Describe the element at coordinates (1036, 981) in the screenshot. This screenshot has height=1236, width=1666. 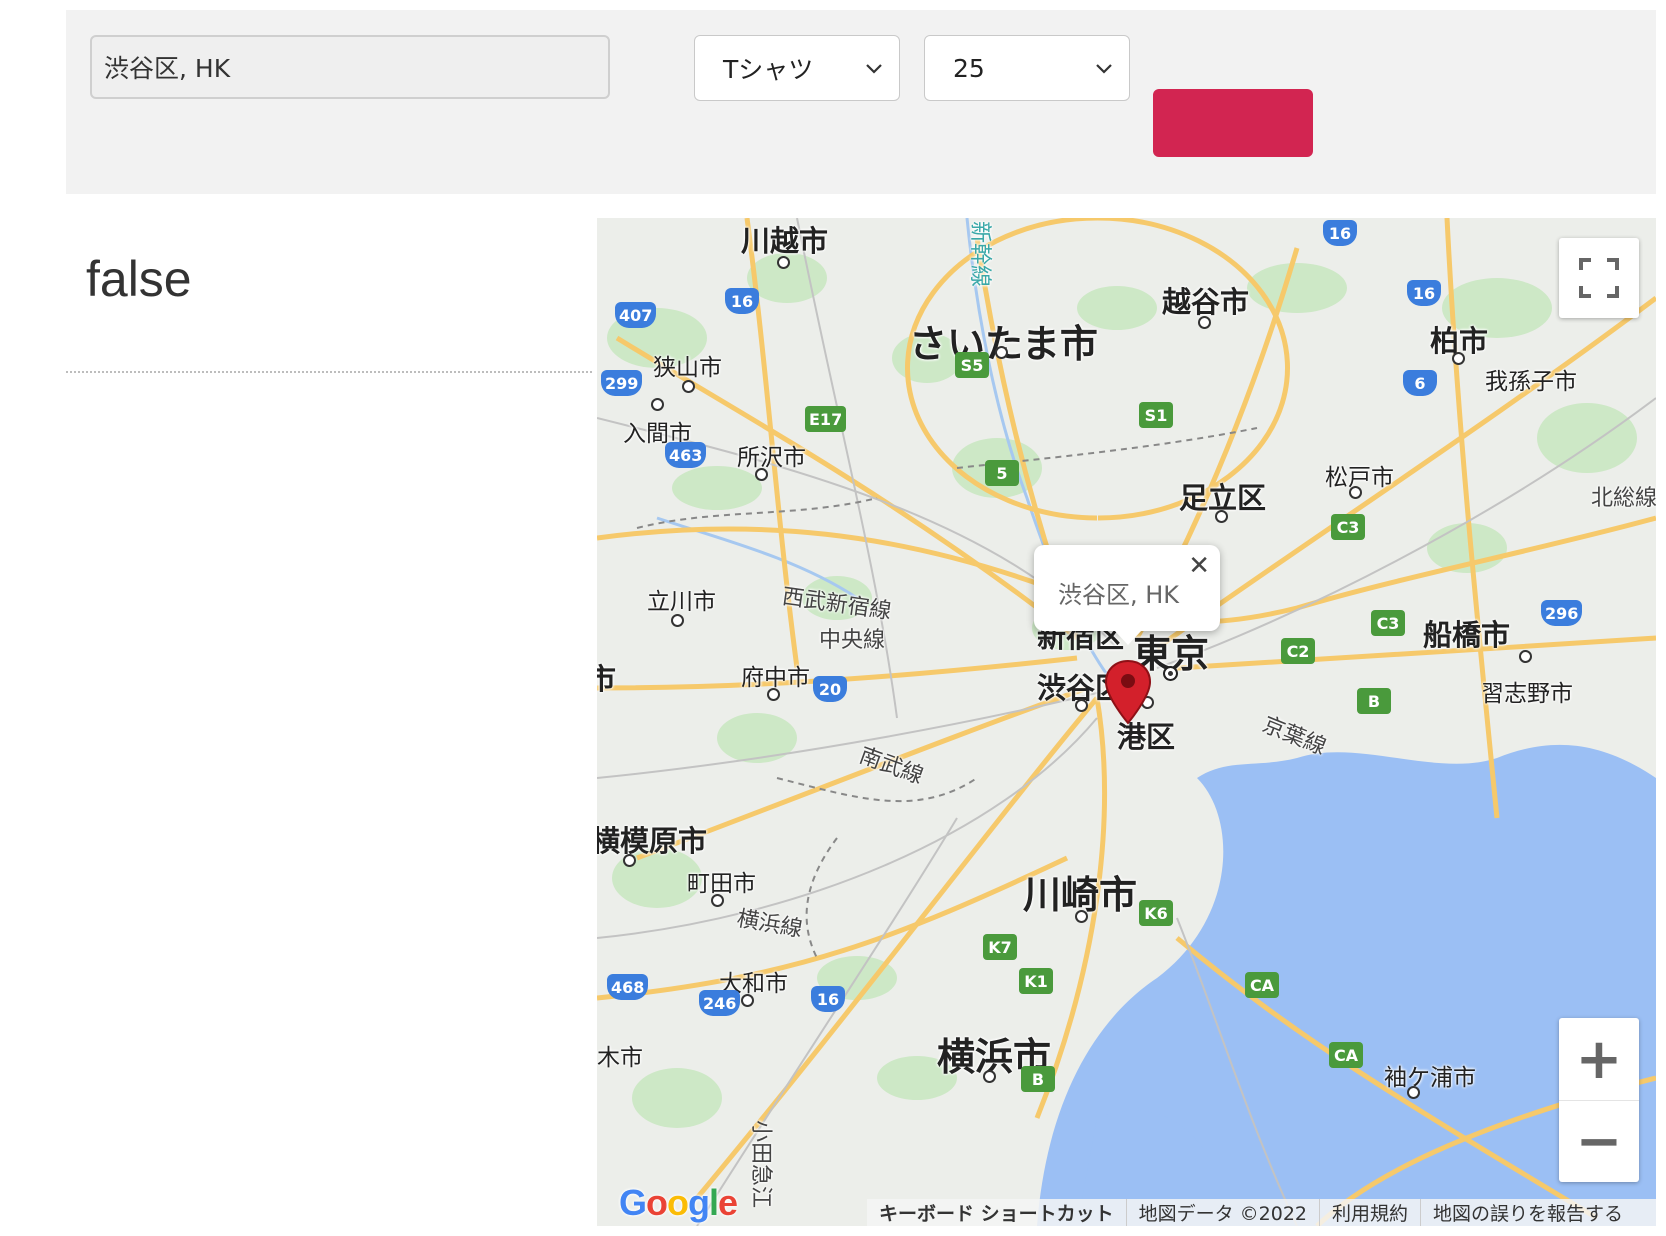
I see `route-shield: K1` at that location.